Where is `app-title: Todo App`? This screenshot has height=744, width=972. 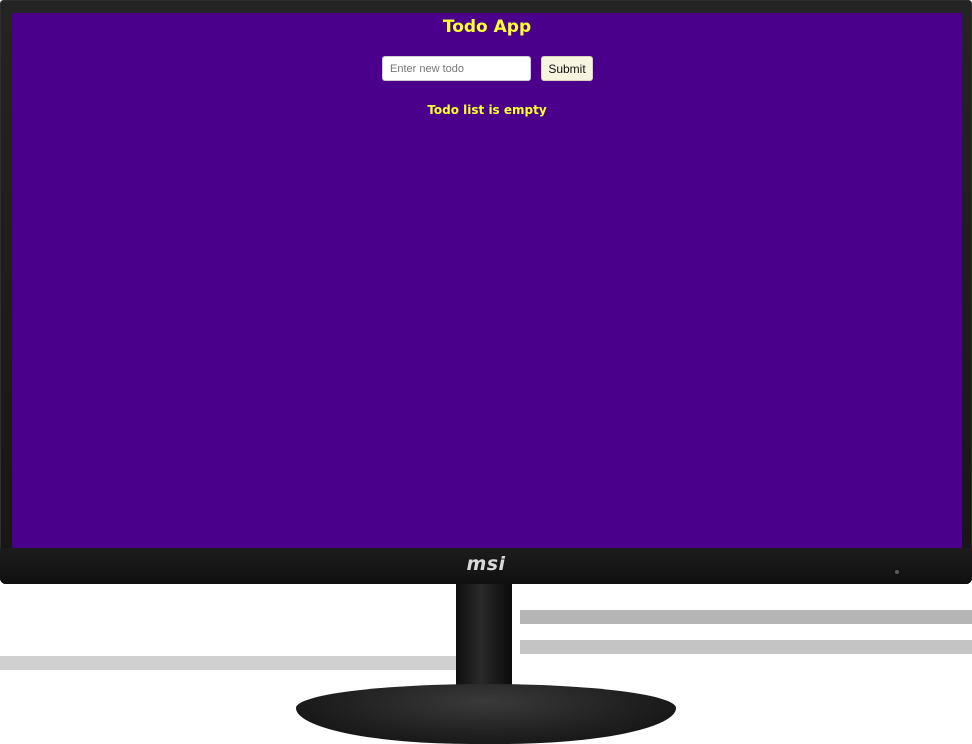
app-title: Todo App is located at coordinates (487, 27).